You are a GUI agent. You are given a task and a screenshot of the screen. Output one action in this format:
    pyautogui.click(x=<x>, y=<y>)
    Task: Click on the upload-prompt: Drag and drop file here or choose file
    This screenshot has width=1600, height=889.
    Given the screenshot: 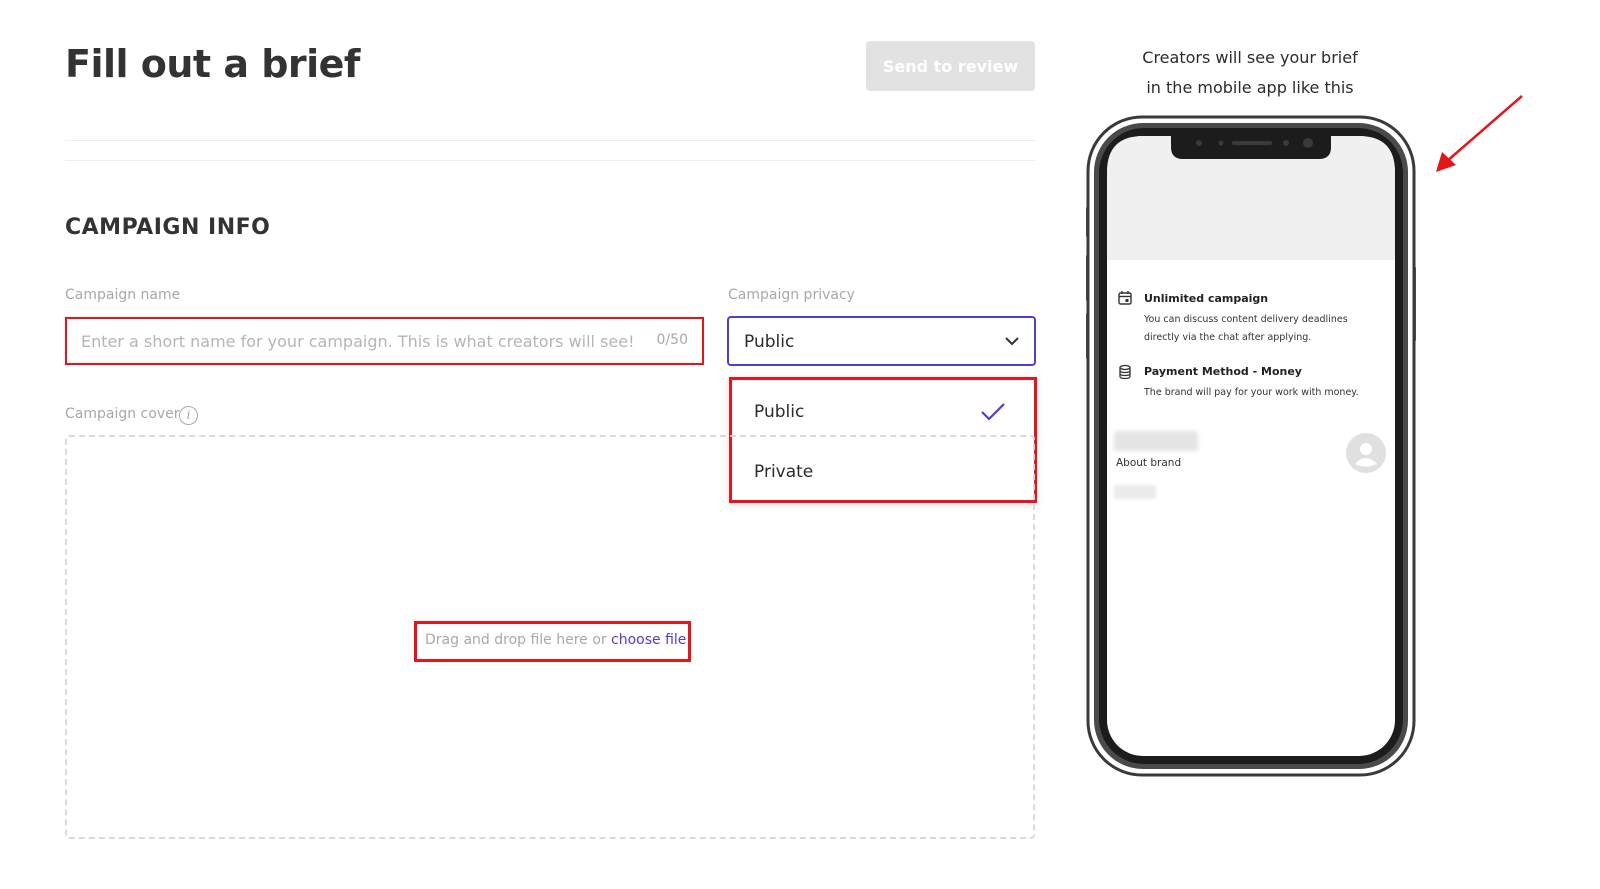 What is the action you would take?
    pyautogui.click(x=552, y=641)
    